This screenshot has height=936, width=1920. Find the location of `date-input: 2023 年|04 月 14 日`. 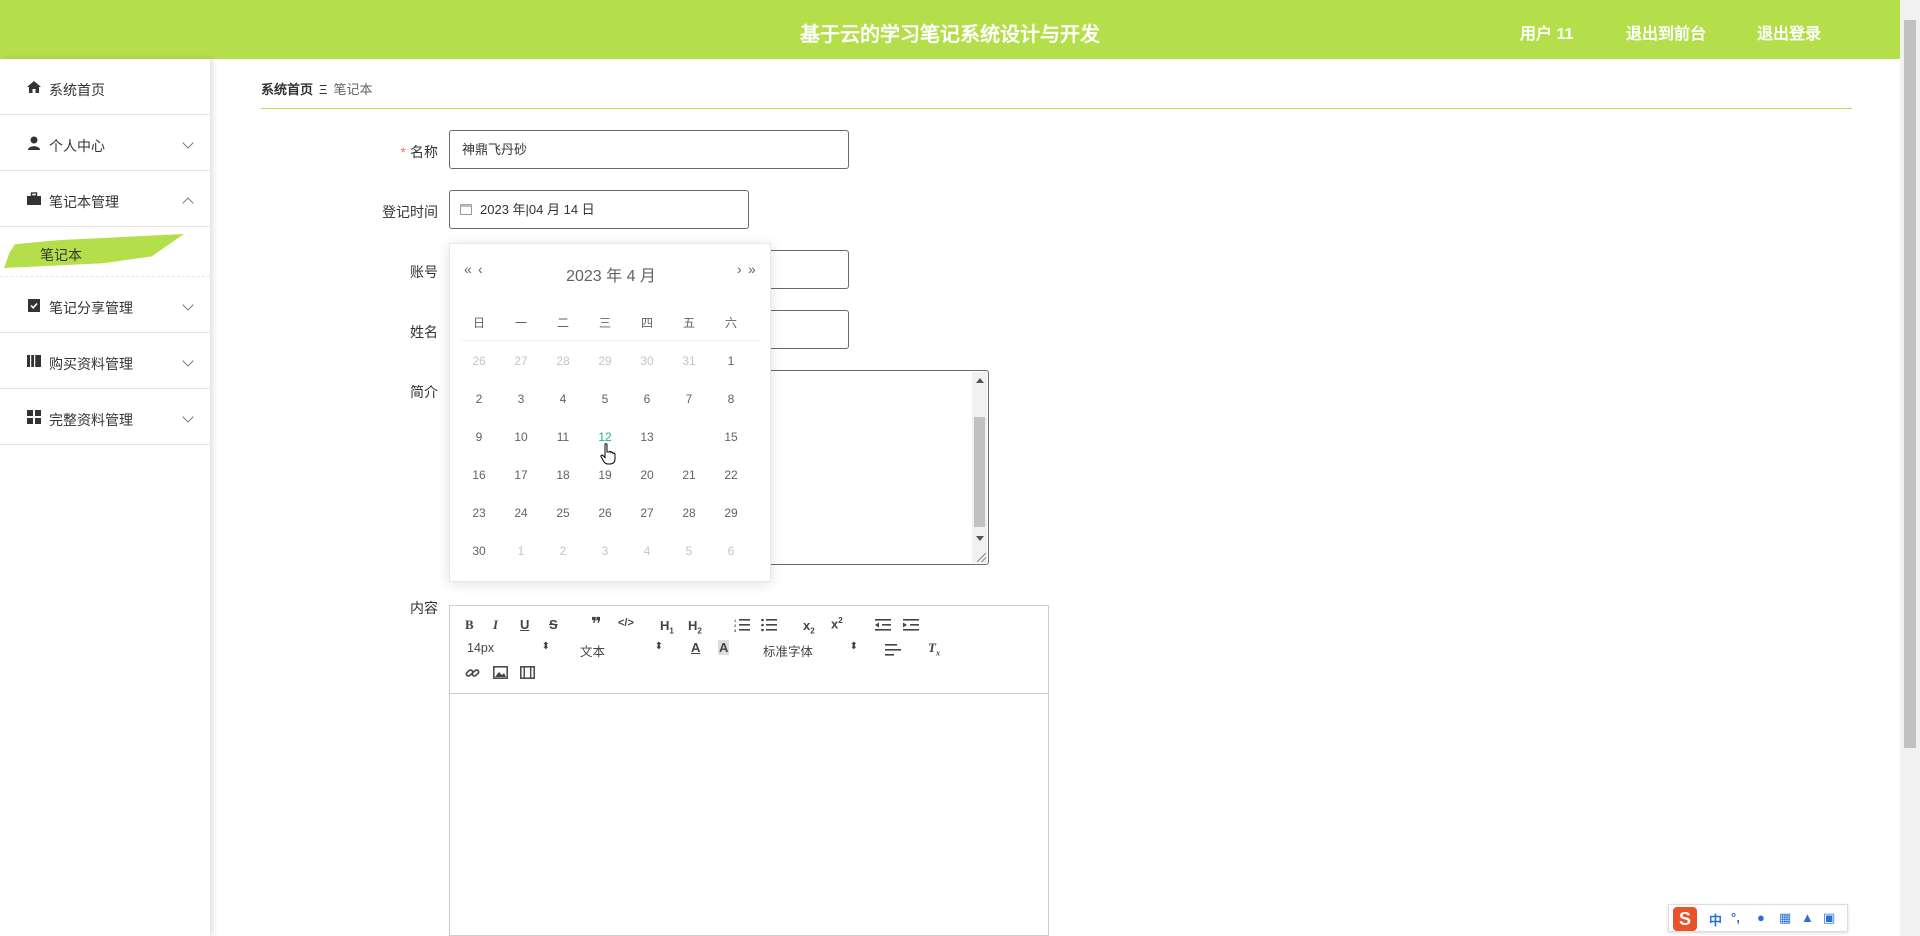

date-input: 2023 年|04 月 14 日 is located at coordinates (599, 209).